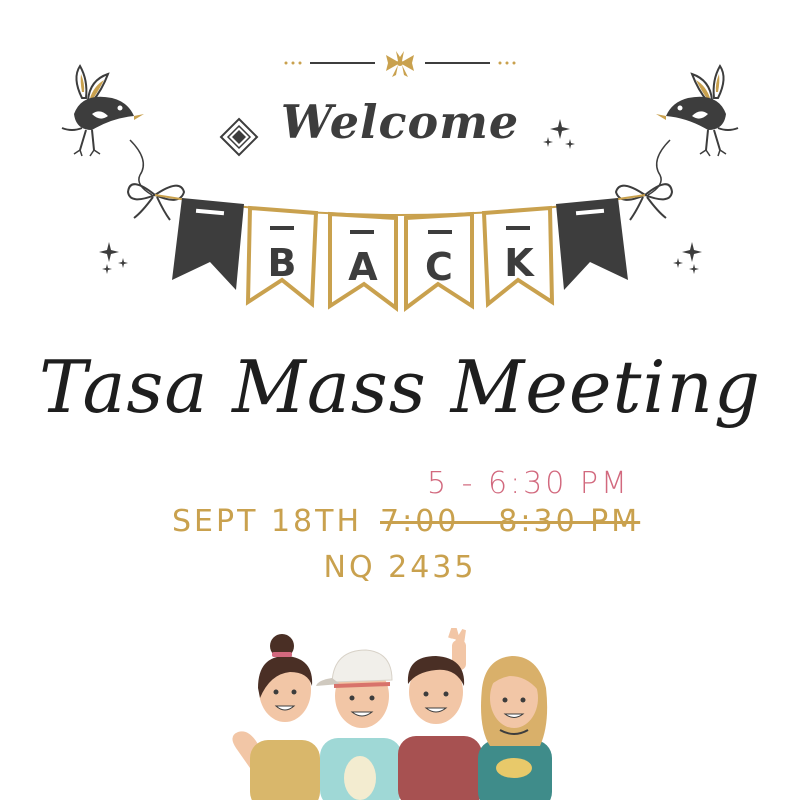 The height and width of the screenshot is (800, 800). I want to click on friends-illustration, so click(392, 714).